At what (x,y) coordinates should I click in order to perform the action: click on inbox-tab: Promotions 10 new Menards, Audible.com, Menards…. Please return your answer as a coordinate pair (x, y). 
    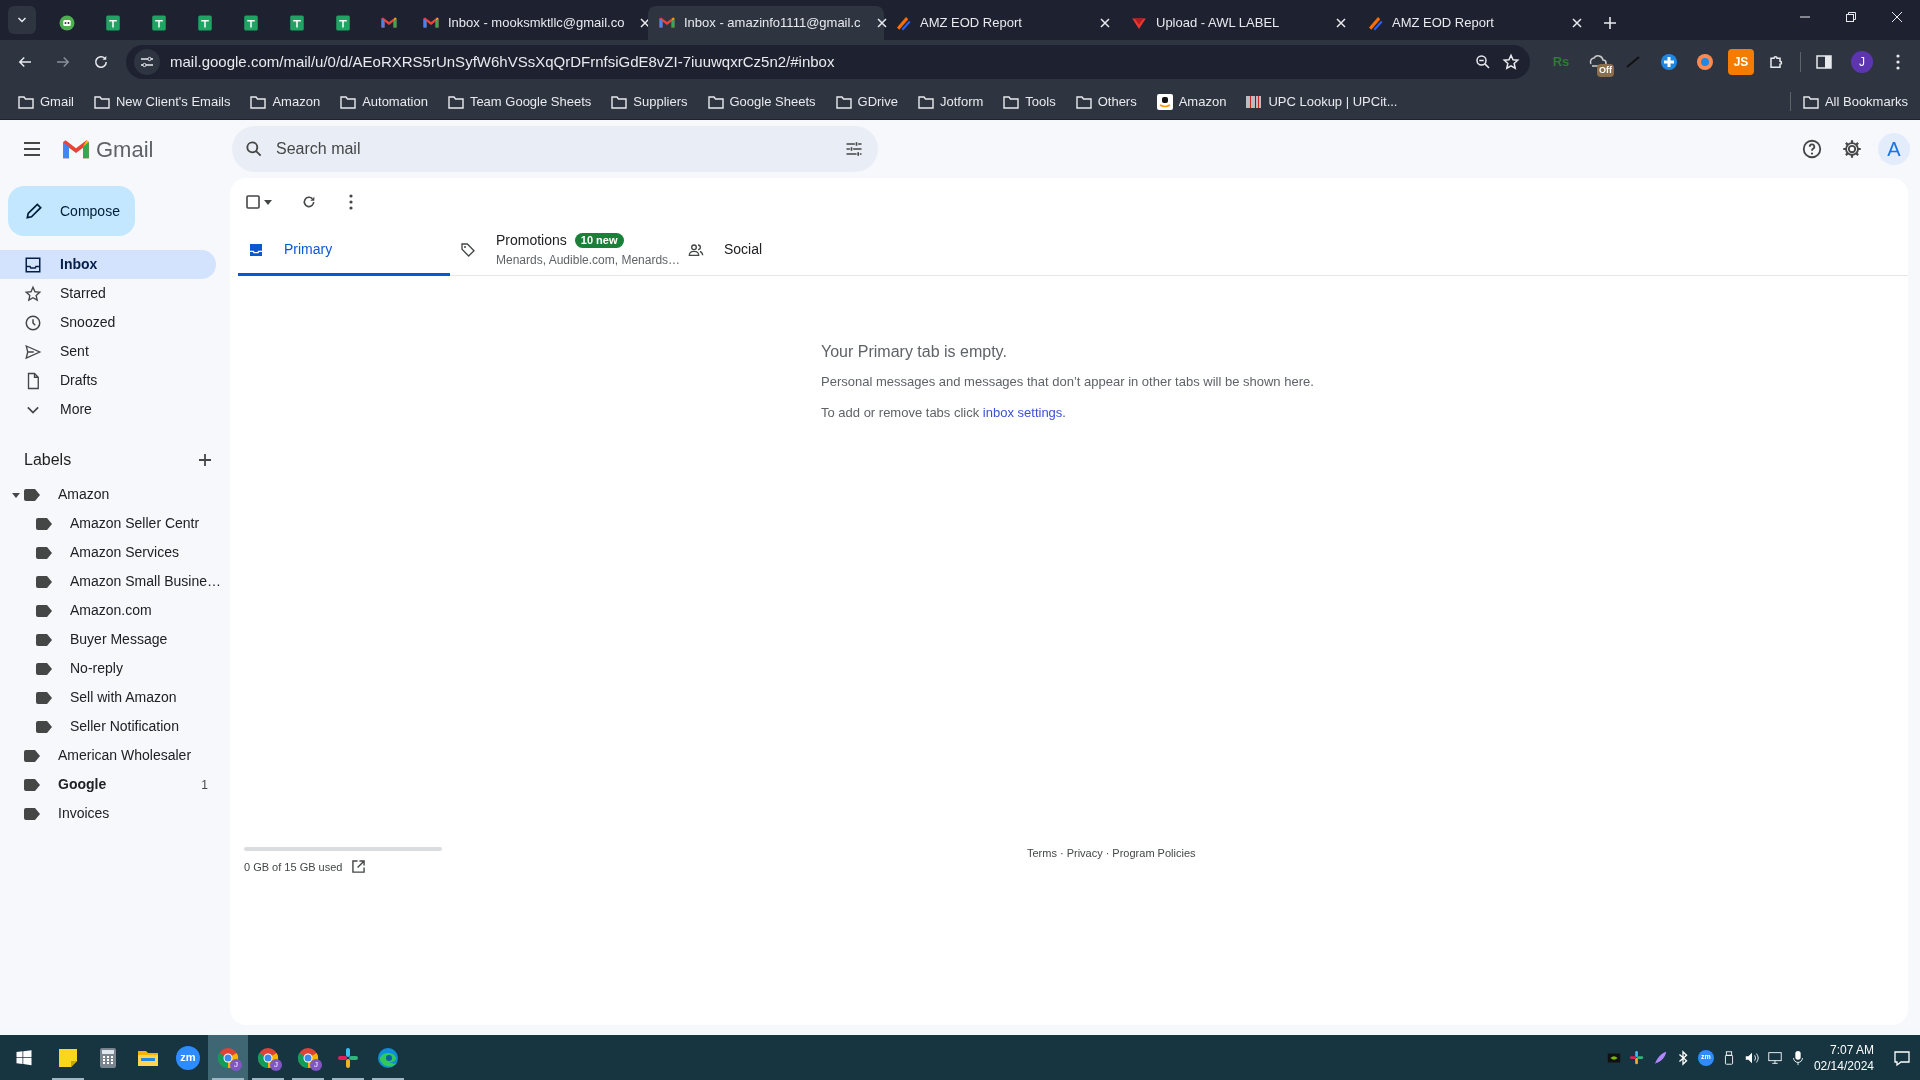
    Looking at the image, I should click on (564, 251).